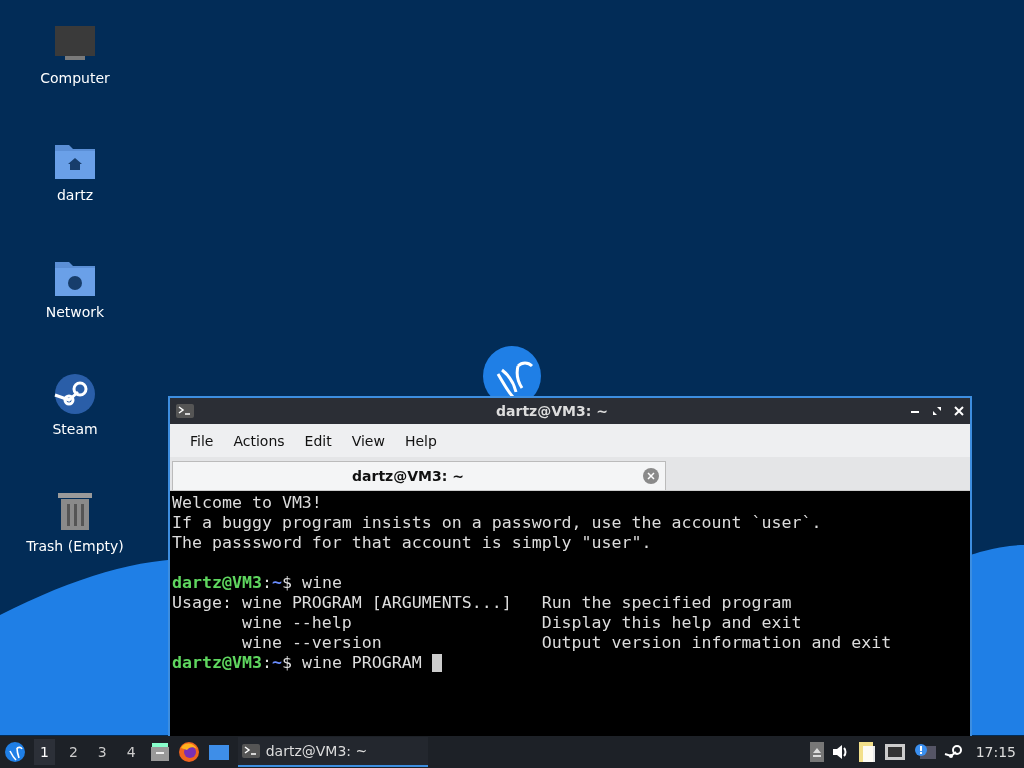  What do you see at coordinates (412, 543) in the screenshot?
I see `terminal-output-line: The passsword for that account is simply "user".` at bounding box center [412, 543].